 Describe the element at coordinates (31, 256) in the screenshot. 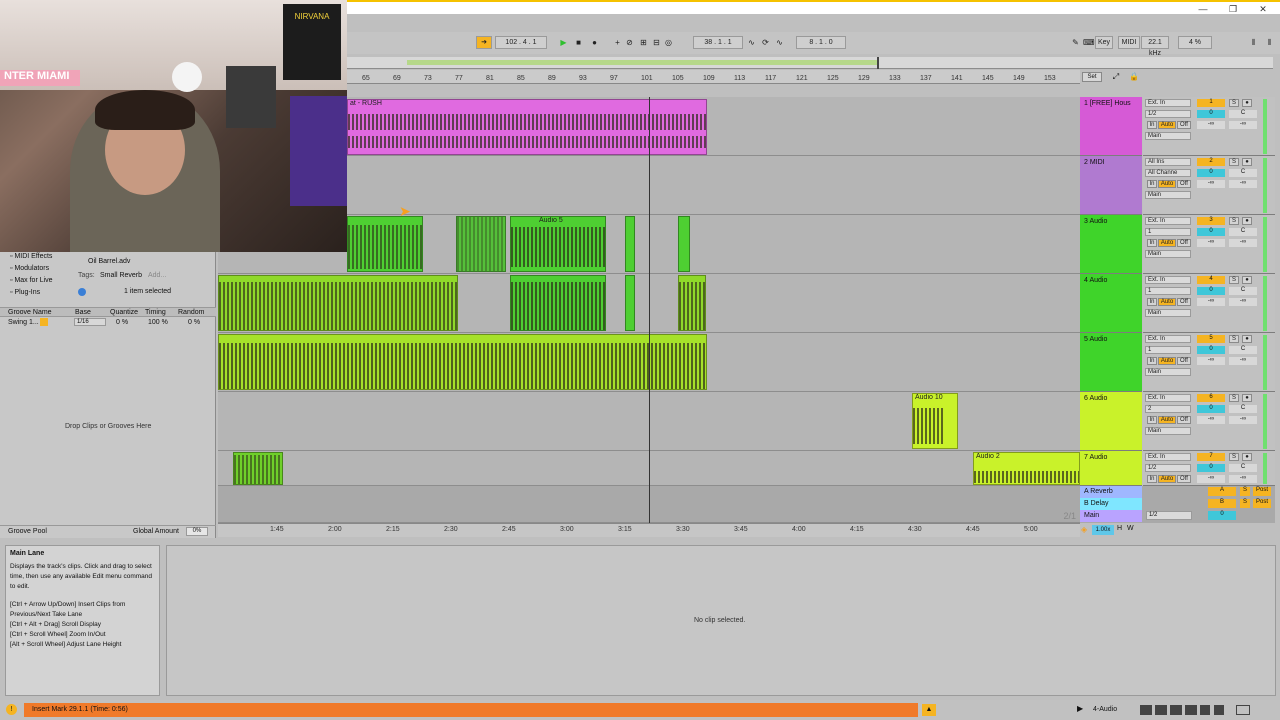

I see `browser-category: ▫ MIDI Effects` at that location.